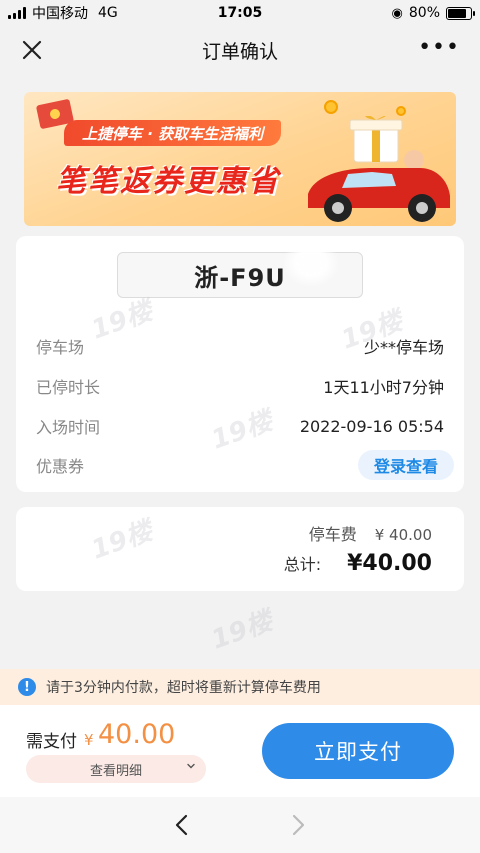 The height and width of the screenshot is (853, 480). I want to click on browser-toolbar, so click(240, 825).